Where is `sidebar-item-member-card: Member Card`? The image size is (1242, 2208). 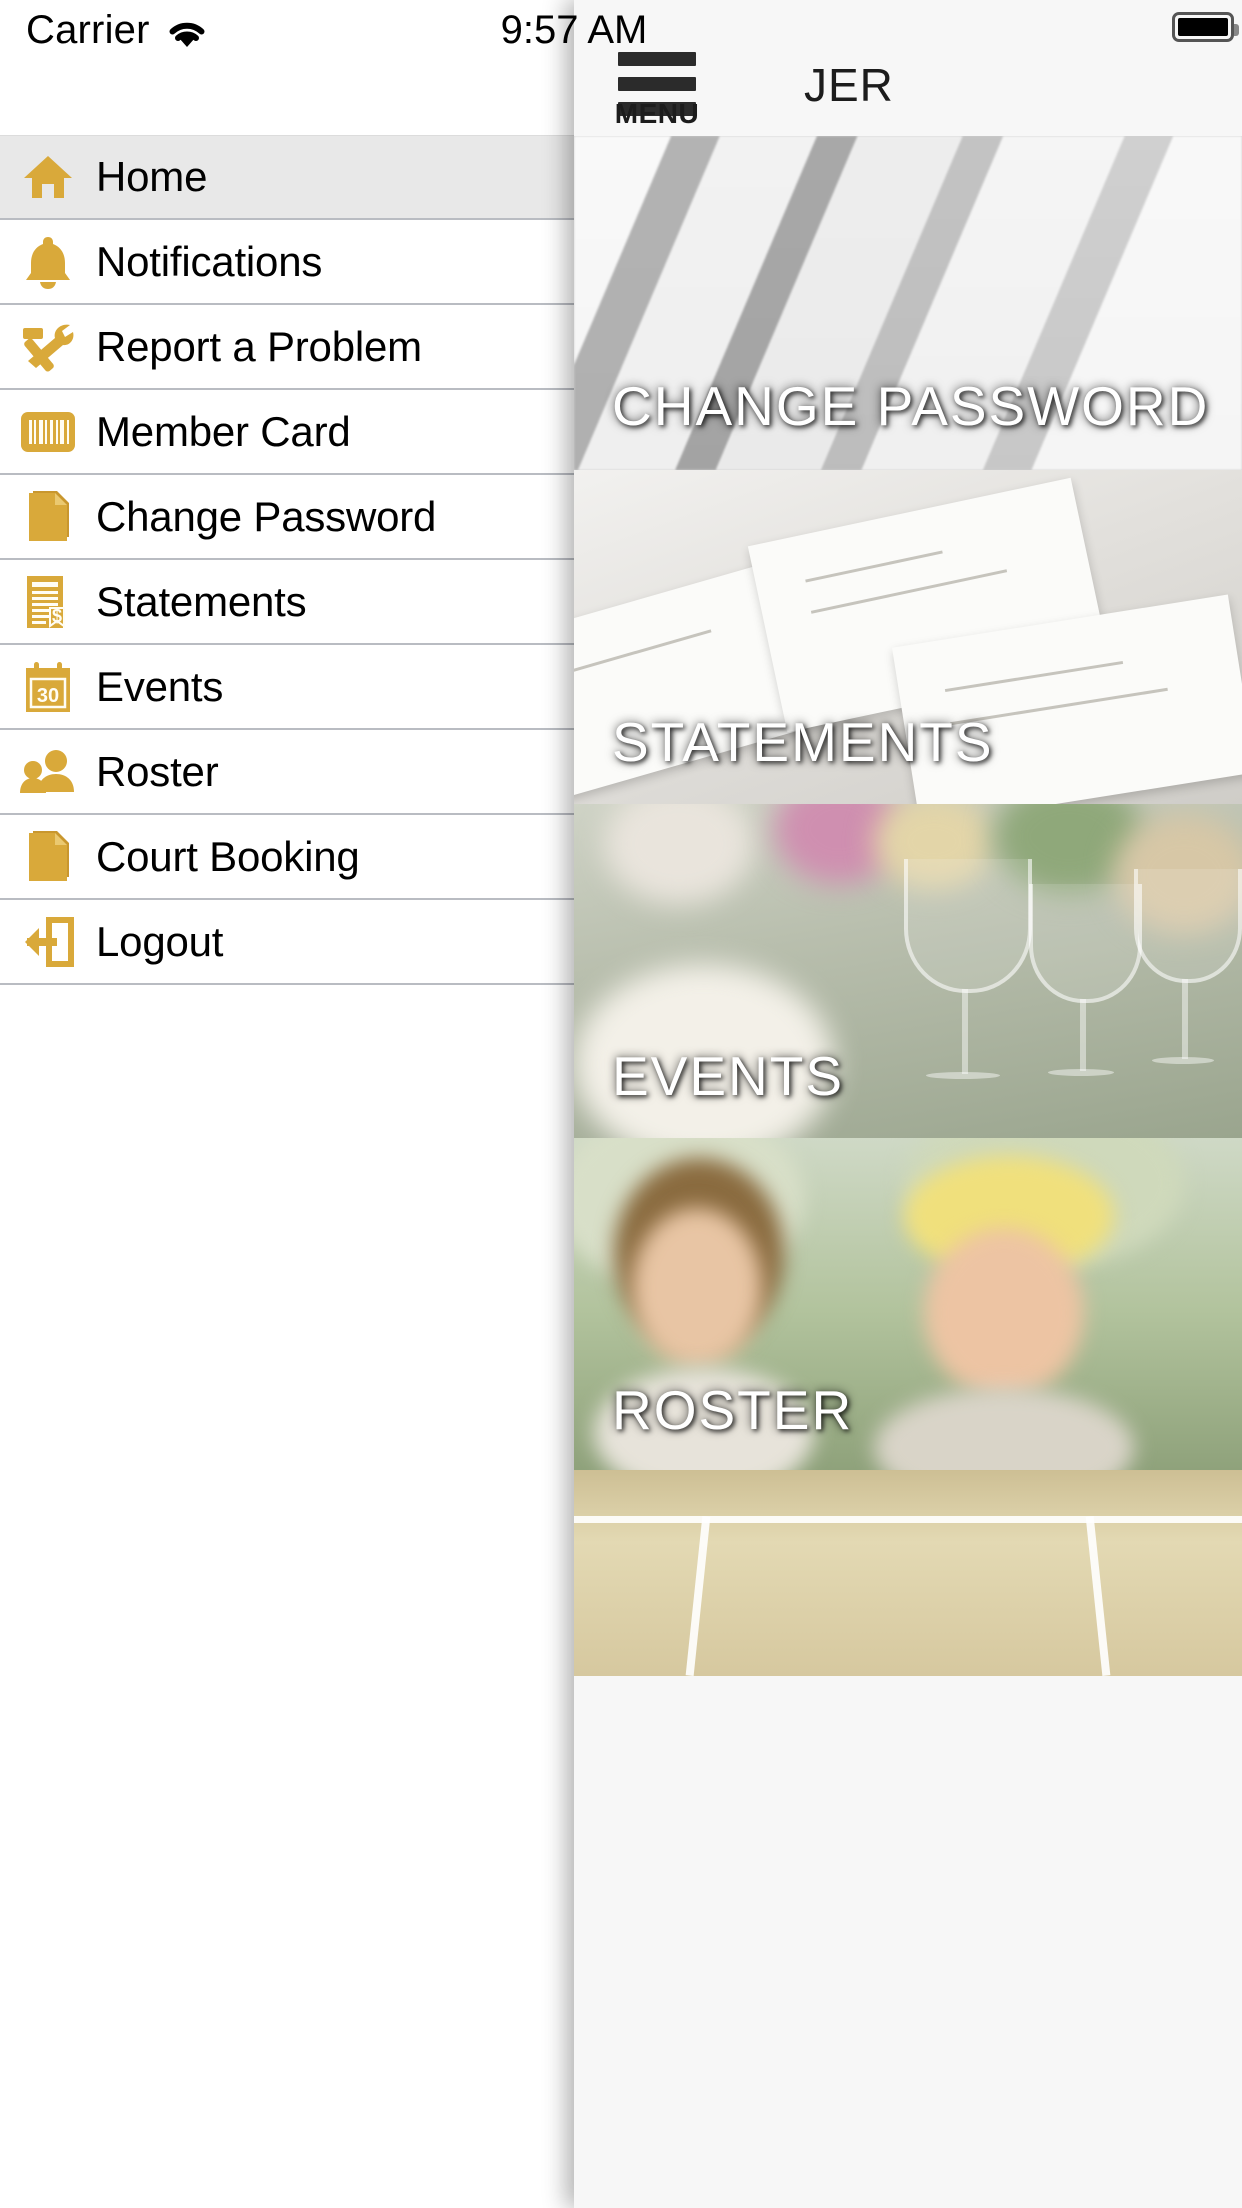 sidebar-item-member-card: Member Card is located at coordinates (287, 432).